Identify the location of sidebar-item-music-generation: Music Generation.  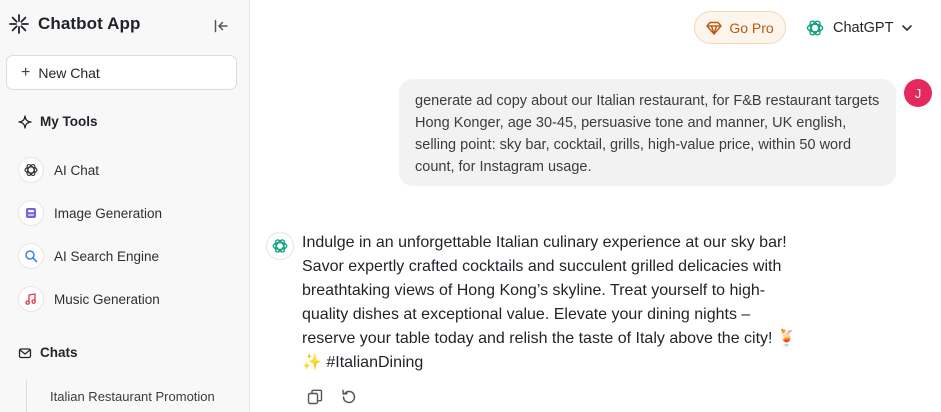
(89, 299).